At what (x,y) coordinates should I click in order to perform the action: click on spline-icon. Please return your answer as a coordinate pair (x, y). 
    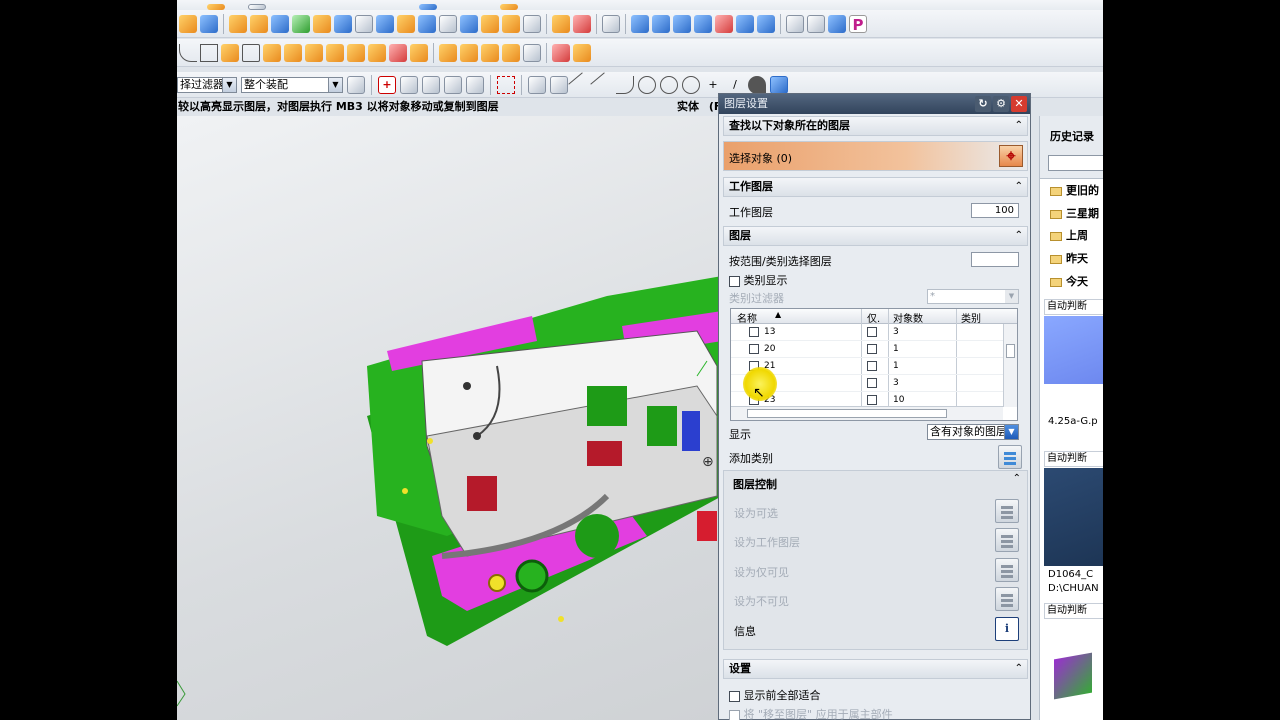
    Looking at the image, I should click on (293, 52).